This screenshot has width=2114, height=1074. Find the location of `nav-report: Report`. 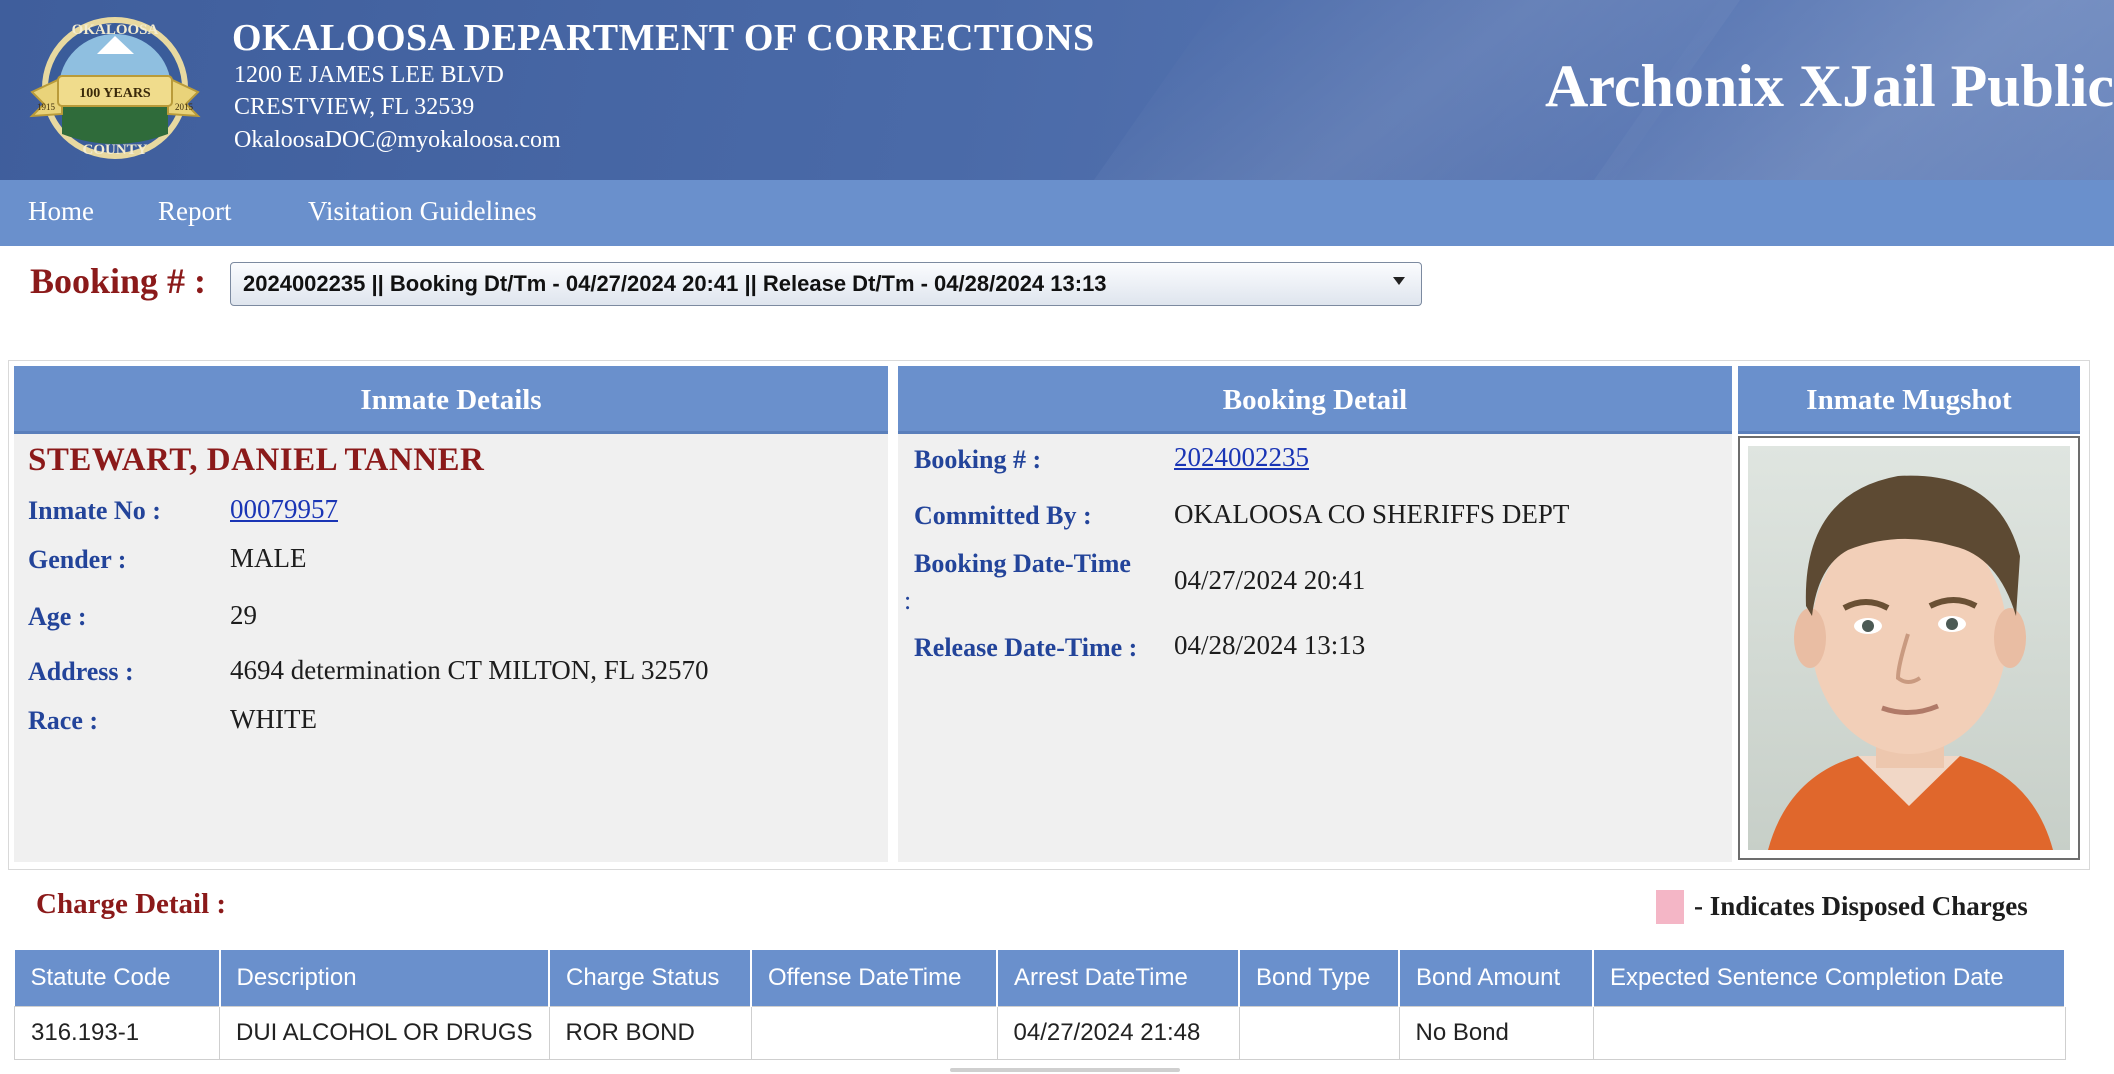

nav-report: Report is located at coordinates (195, 211).